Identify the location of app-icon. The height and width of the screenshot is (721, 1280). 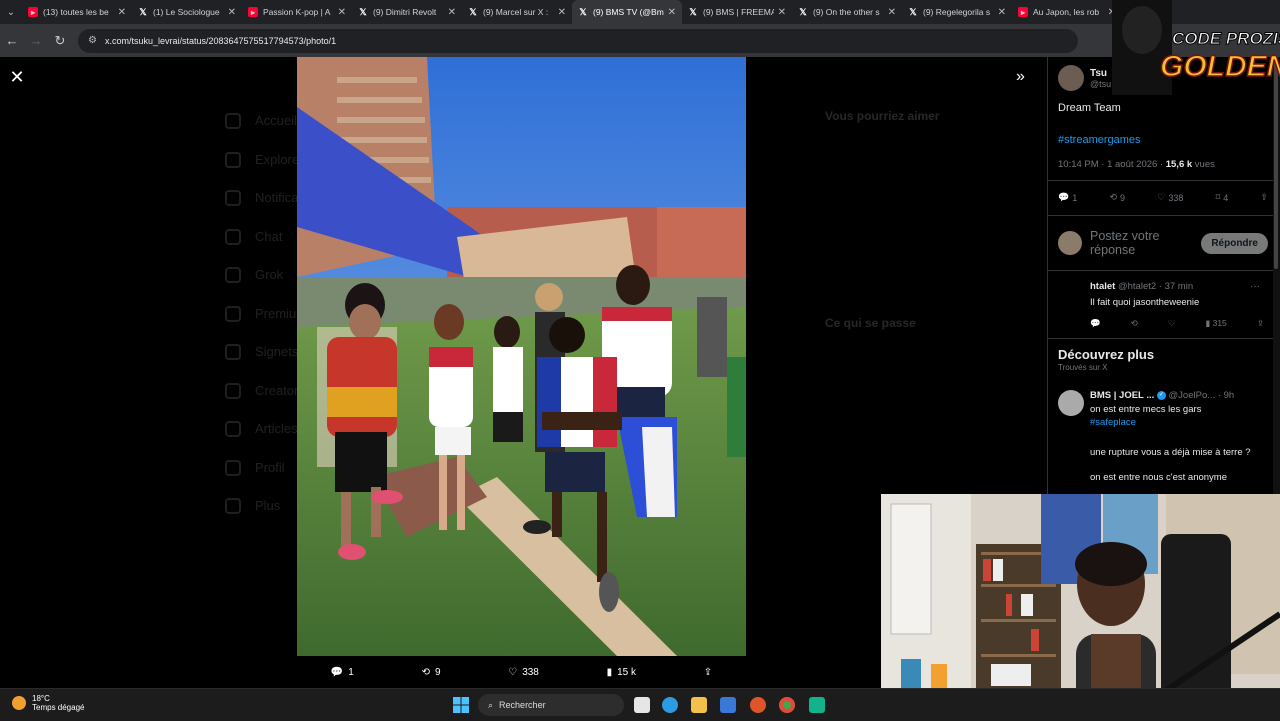
(817, 705).